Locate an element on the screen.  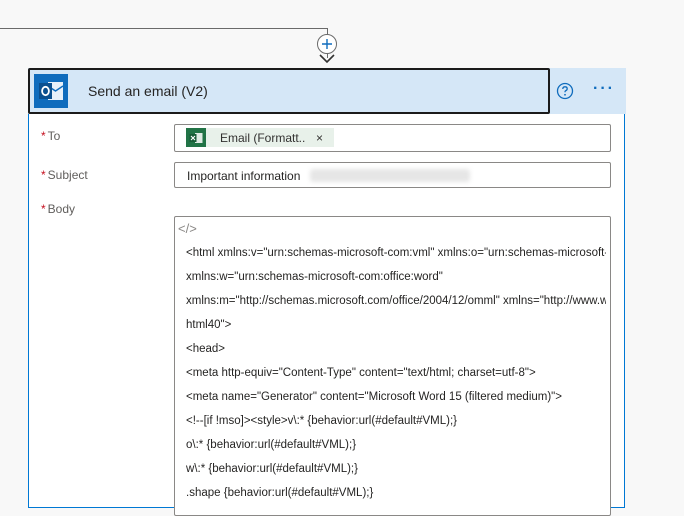
subject-redacted is located at coordinates (390, 175).